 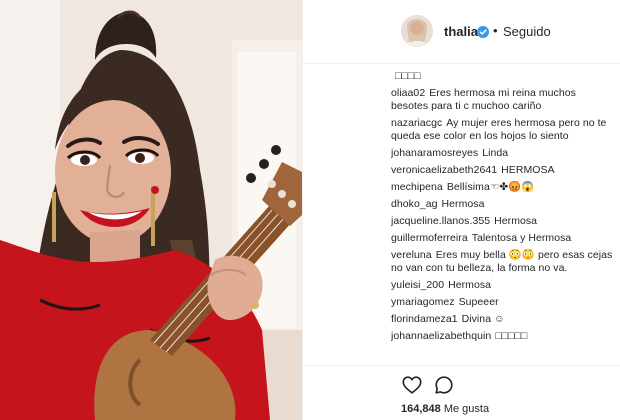 I want to click on list-item: florindameza1 Divina ☺, so click(x=502, y=319).